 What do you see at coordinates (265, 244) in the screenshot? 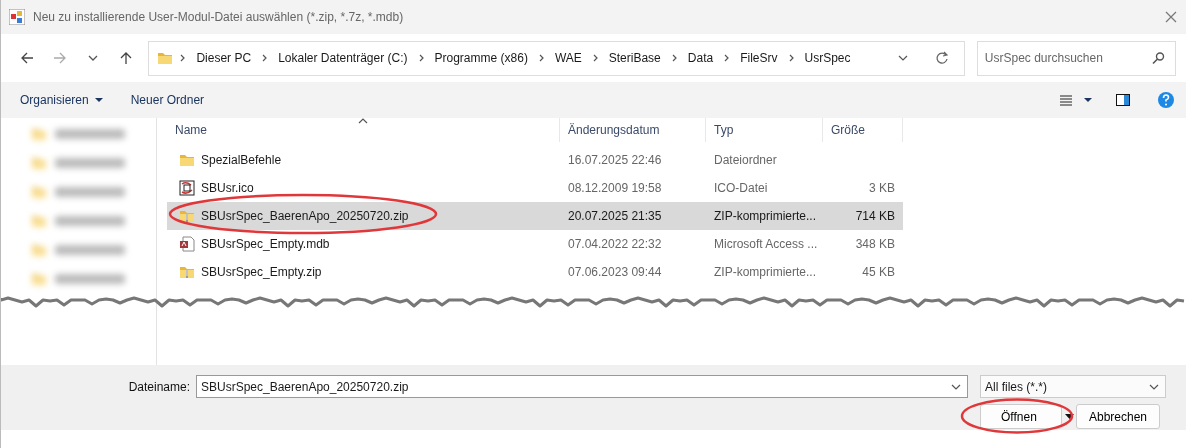
I see `file-name: SBUsrSpec_Empty.mdb` at bounding box center [265, 244].